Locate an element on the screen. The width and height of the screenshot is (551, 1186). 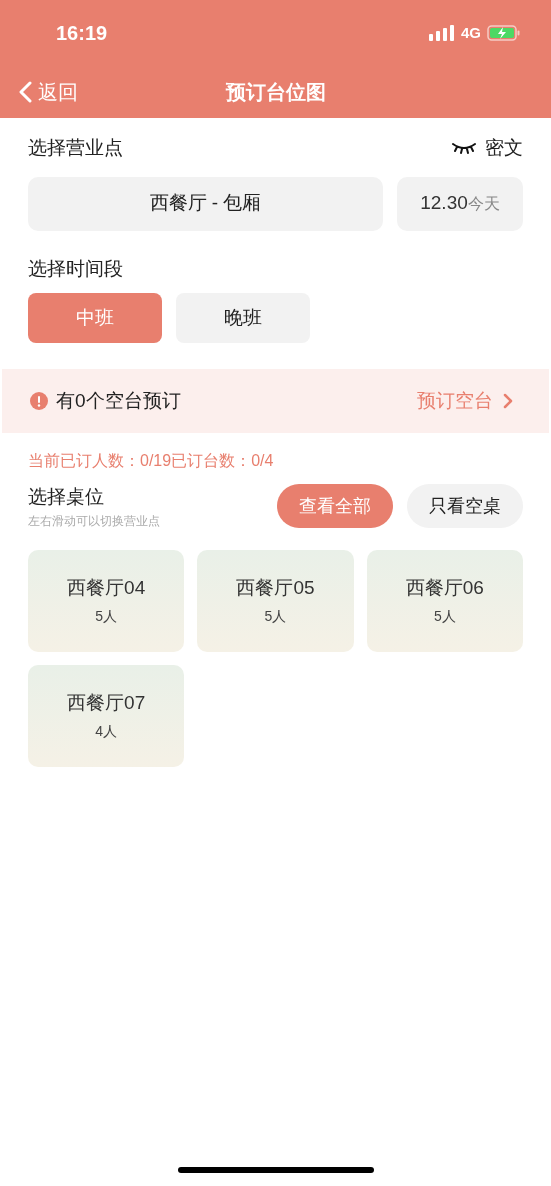
shift-option: 晚班 is located at coordinates (243, 318).